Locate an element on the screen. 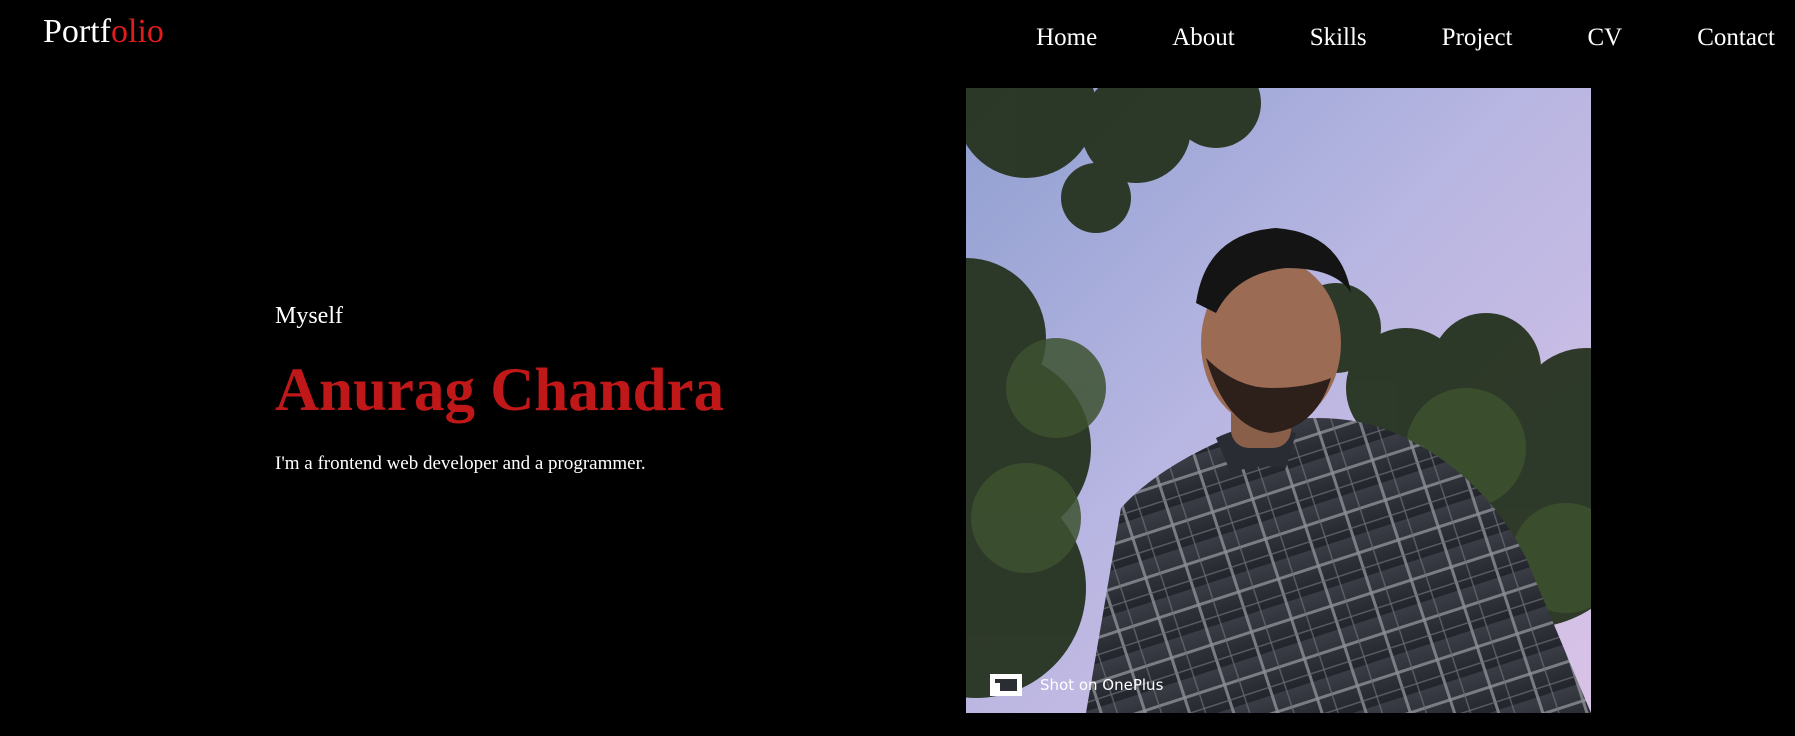  nav-skills: Skills is located at coordinates (1338, 38).